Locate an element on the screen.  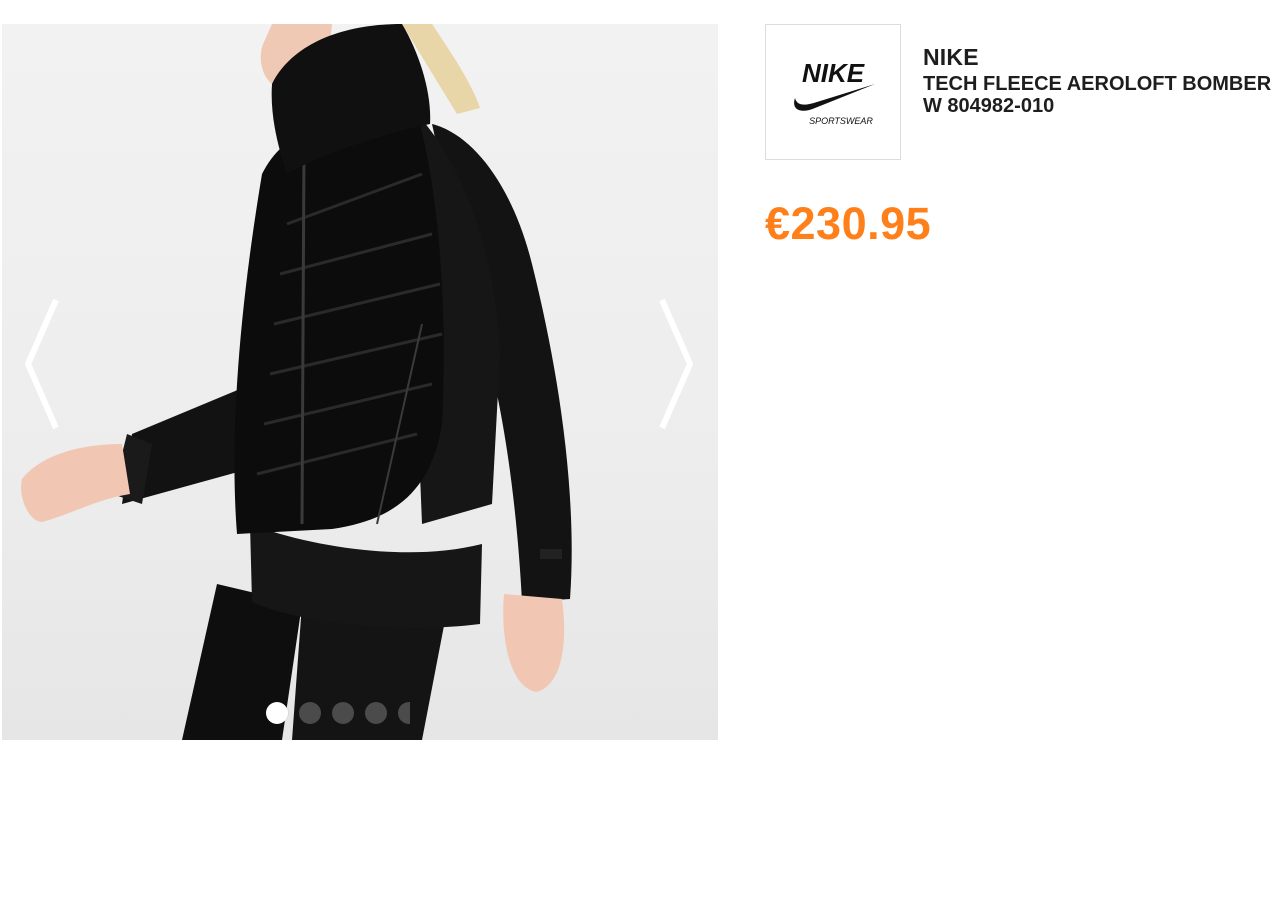
previous-image-button is located at coordinates (42, 364).